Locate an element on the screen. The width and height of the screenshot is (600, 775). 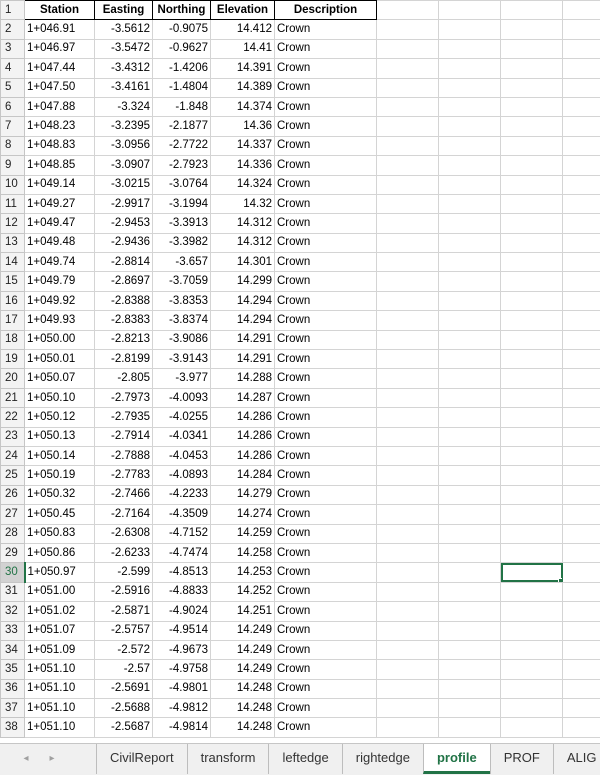
data-cell: 1+049.92 is located at coordinates (60, 300).